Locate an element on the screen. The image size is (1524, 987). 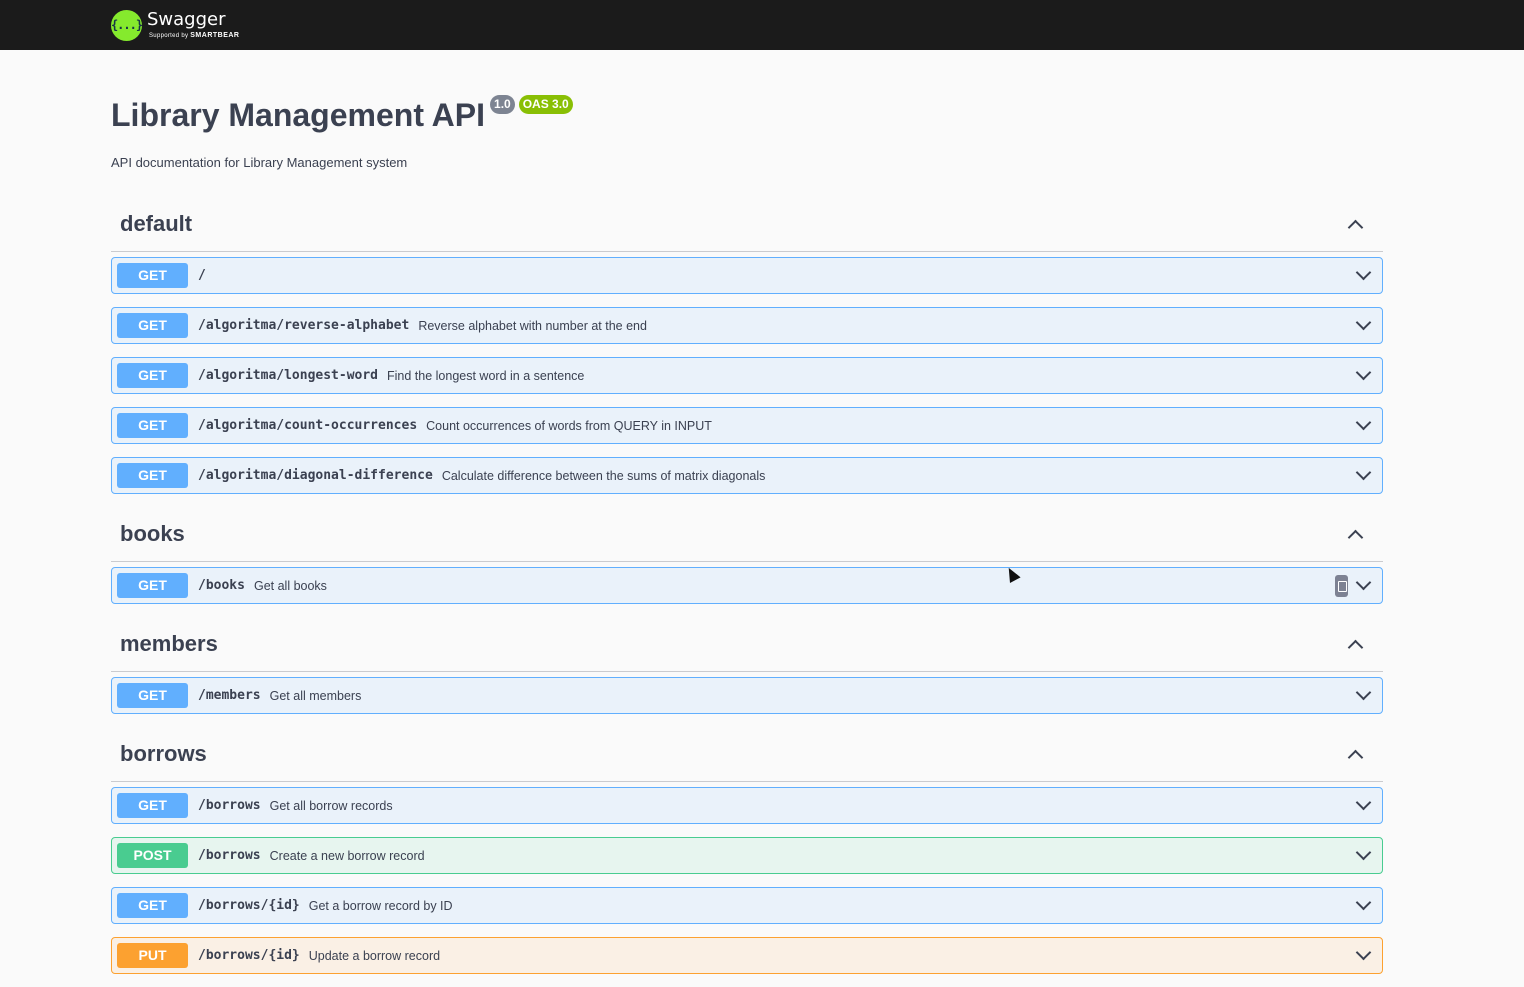
operation-row: GET/books Get all books is located at coordinates (747, 585).